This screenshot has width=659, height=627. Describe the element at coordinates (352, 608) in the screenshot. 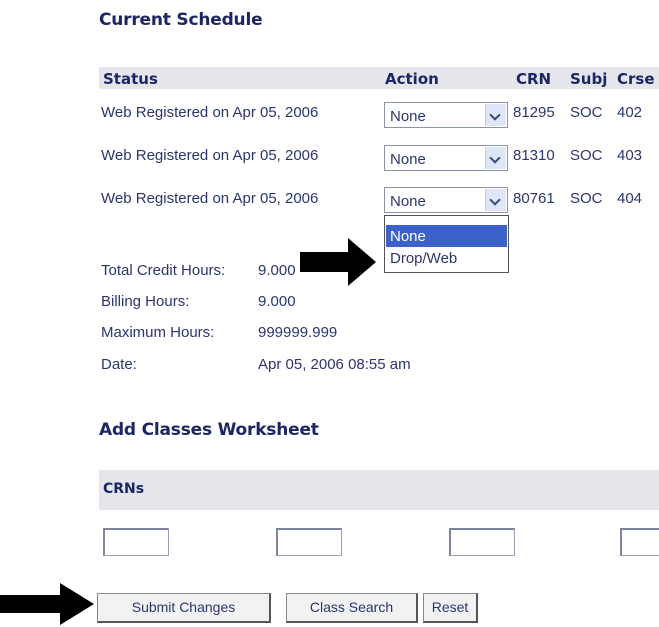

I see `class-search-button: Class Search` at that location.